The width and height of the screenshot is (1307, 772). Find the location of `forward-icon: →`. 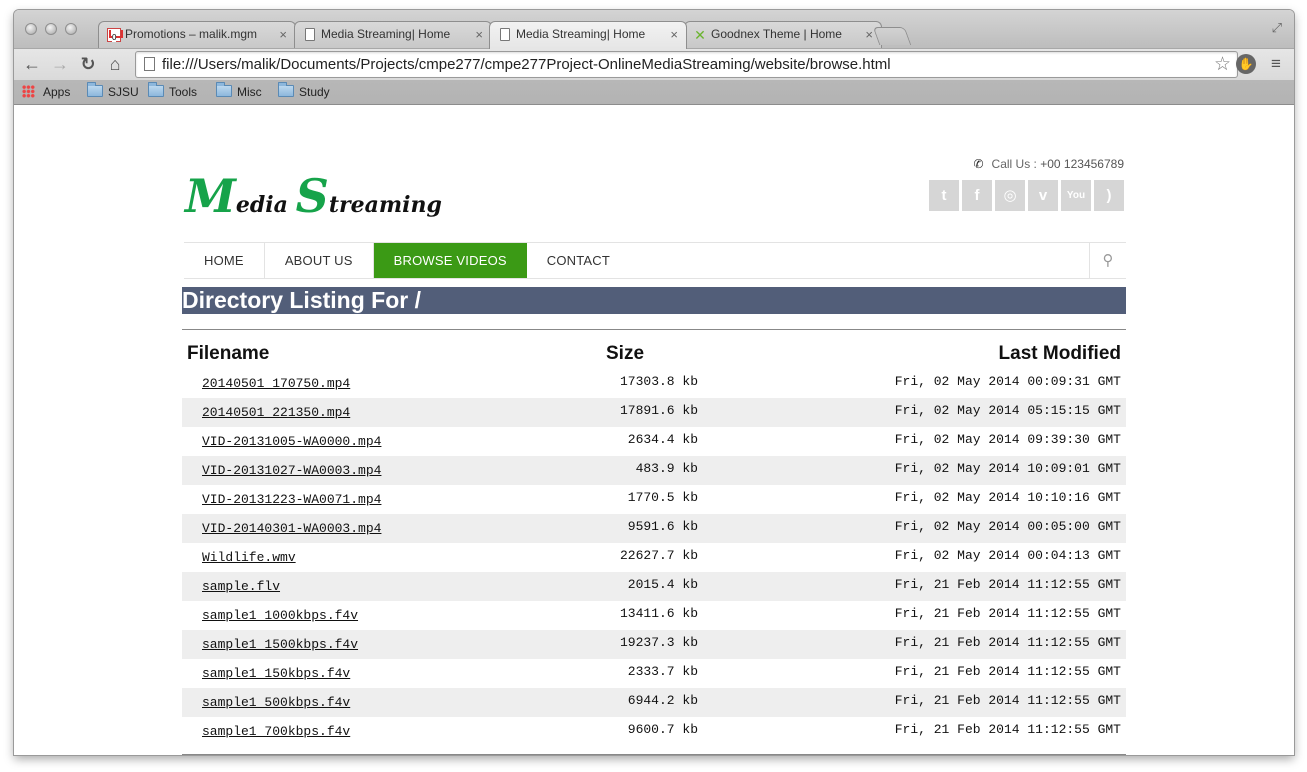

forward-icon: → is located at coordinates (60, 64).